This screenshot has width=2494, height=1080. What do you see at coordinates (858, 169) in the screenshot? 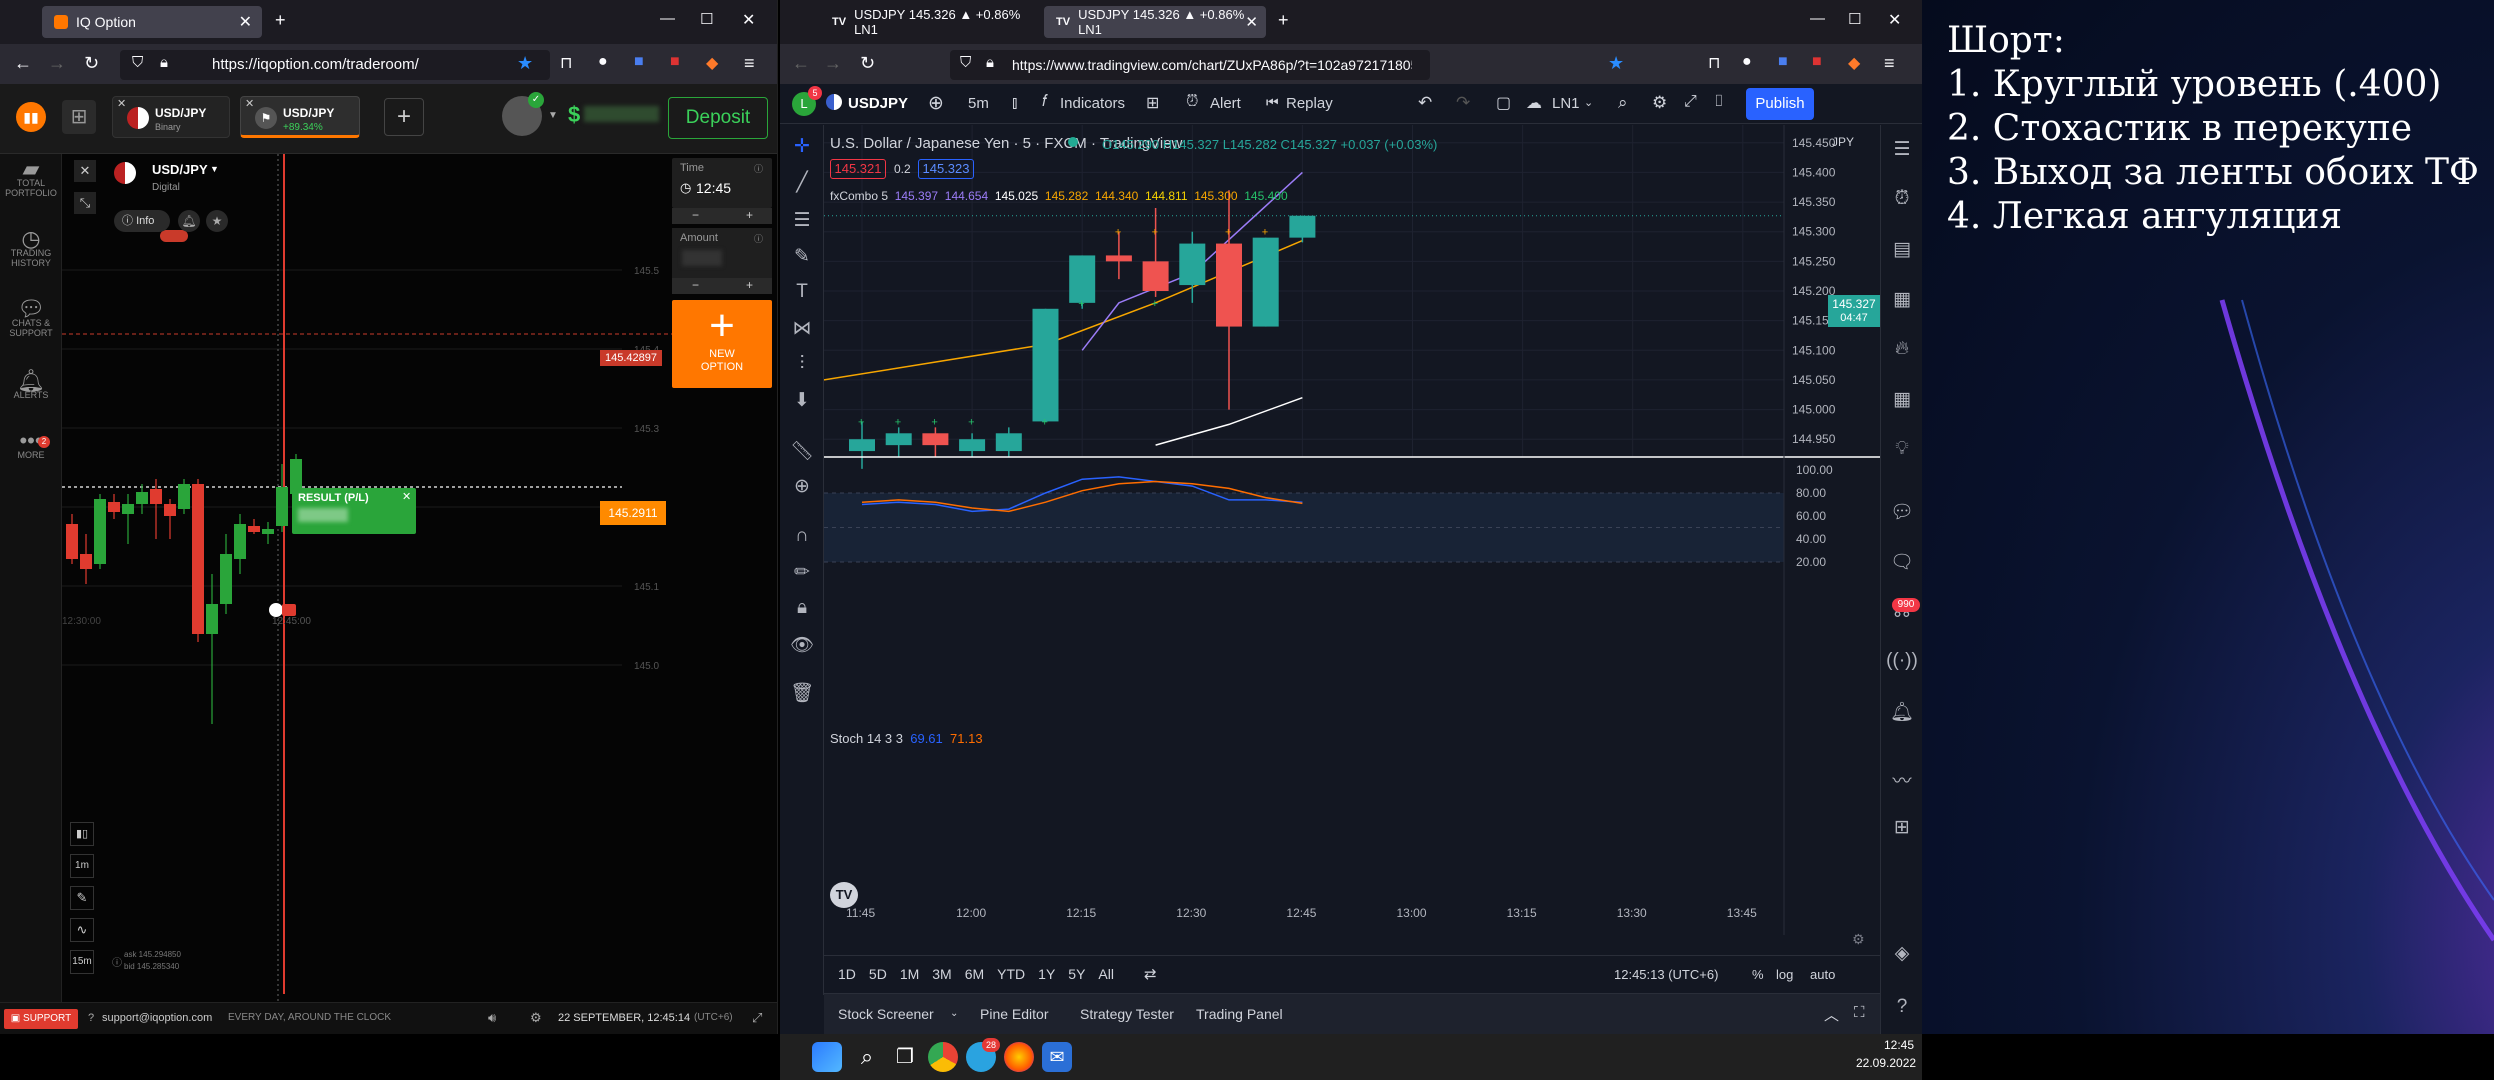
I see `sell-button: 145.321` at bounding box center [858, 169].